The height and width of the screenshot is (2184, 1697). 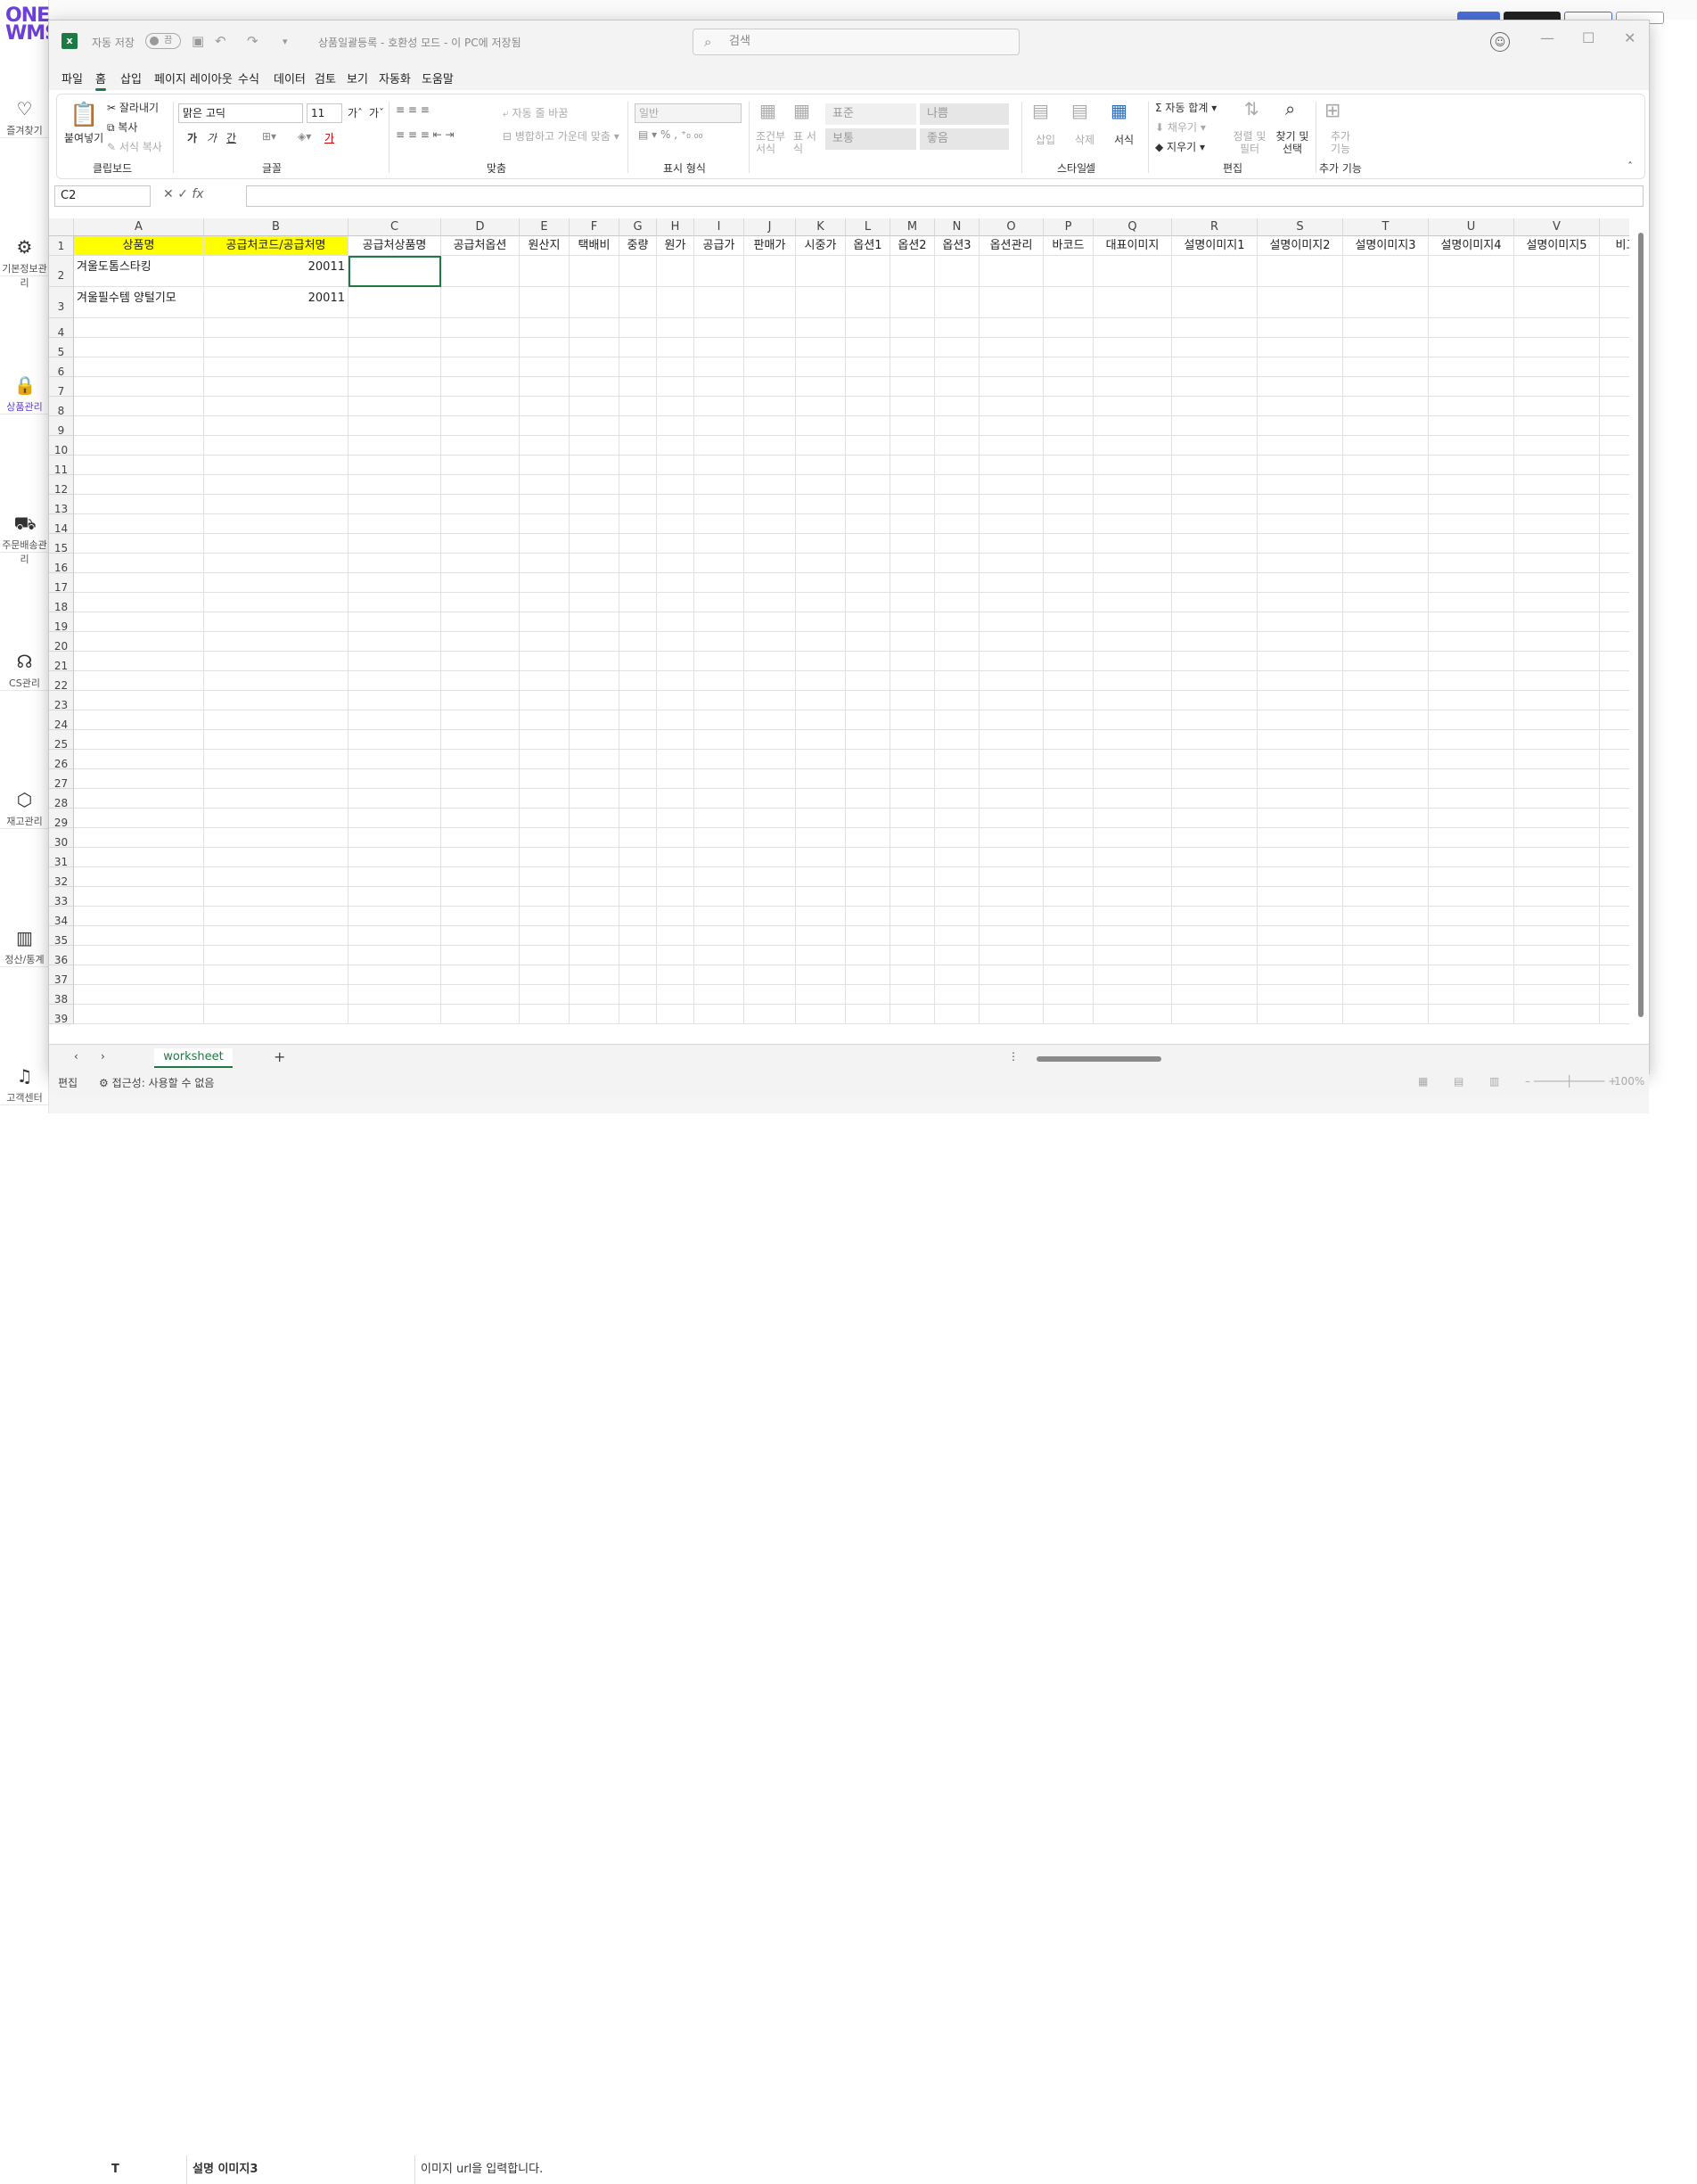 What do you see at coordinates (168, 194) in the screenshot?
I see `cancel-icon: ✕` at bounding box center [168, 194].